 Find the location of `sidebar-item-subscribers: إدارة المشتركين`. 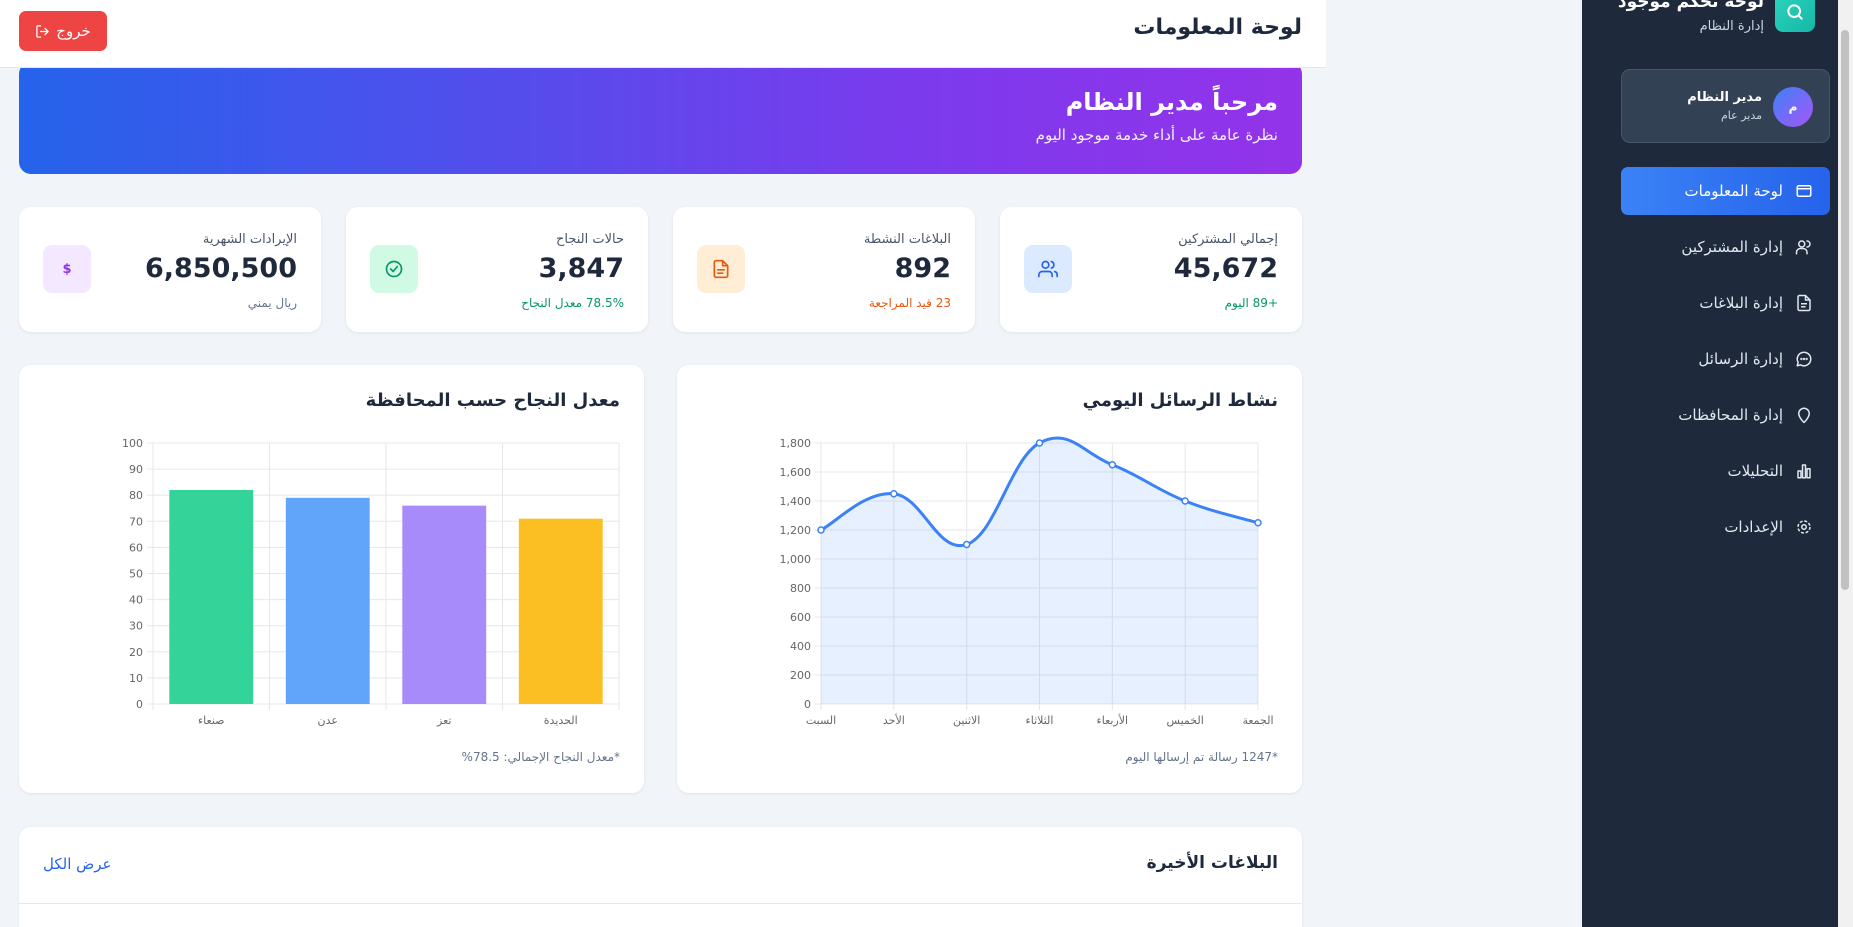

sidebar-item-subscribers: إدارة المشتركين is located at coordinates (1725, 247).